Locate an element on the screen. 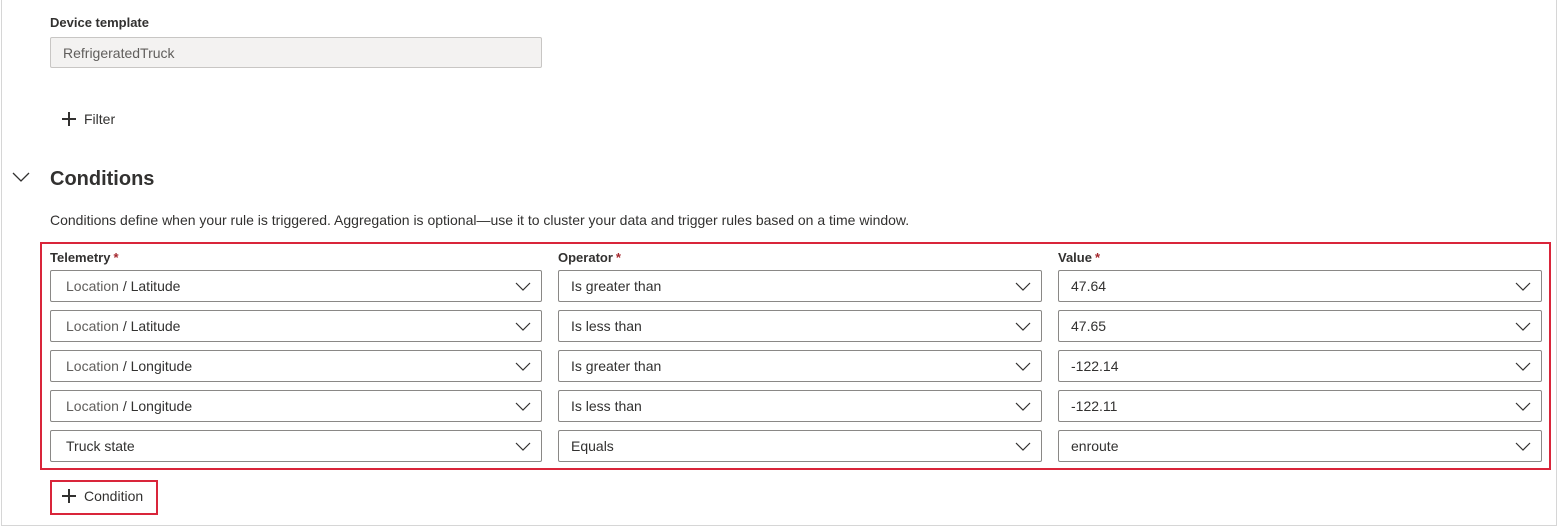 Image resolution: width=1559 pixels, height=529 pixels. telemetry-header: Telemetry * is located at coordinates (84, 257).